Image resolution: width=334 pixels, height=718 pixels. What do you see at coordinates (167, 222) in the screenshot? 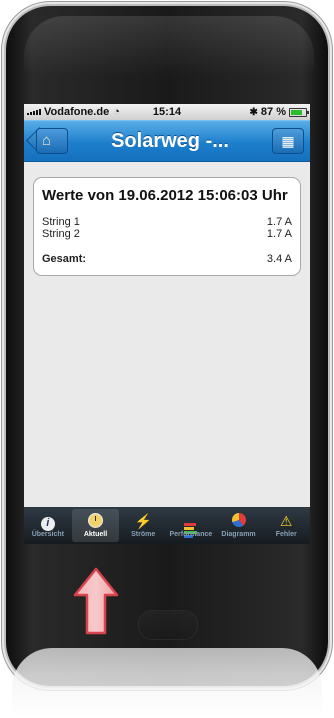
I see `value-row-string-1: String 1 1.7 A` at bounding box center [167, 222].